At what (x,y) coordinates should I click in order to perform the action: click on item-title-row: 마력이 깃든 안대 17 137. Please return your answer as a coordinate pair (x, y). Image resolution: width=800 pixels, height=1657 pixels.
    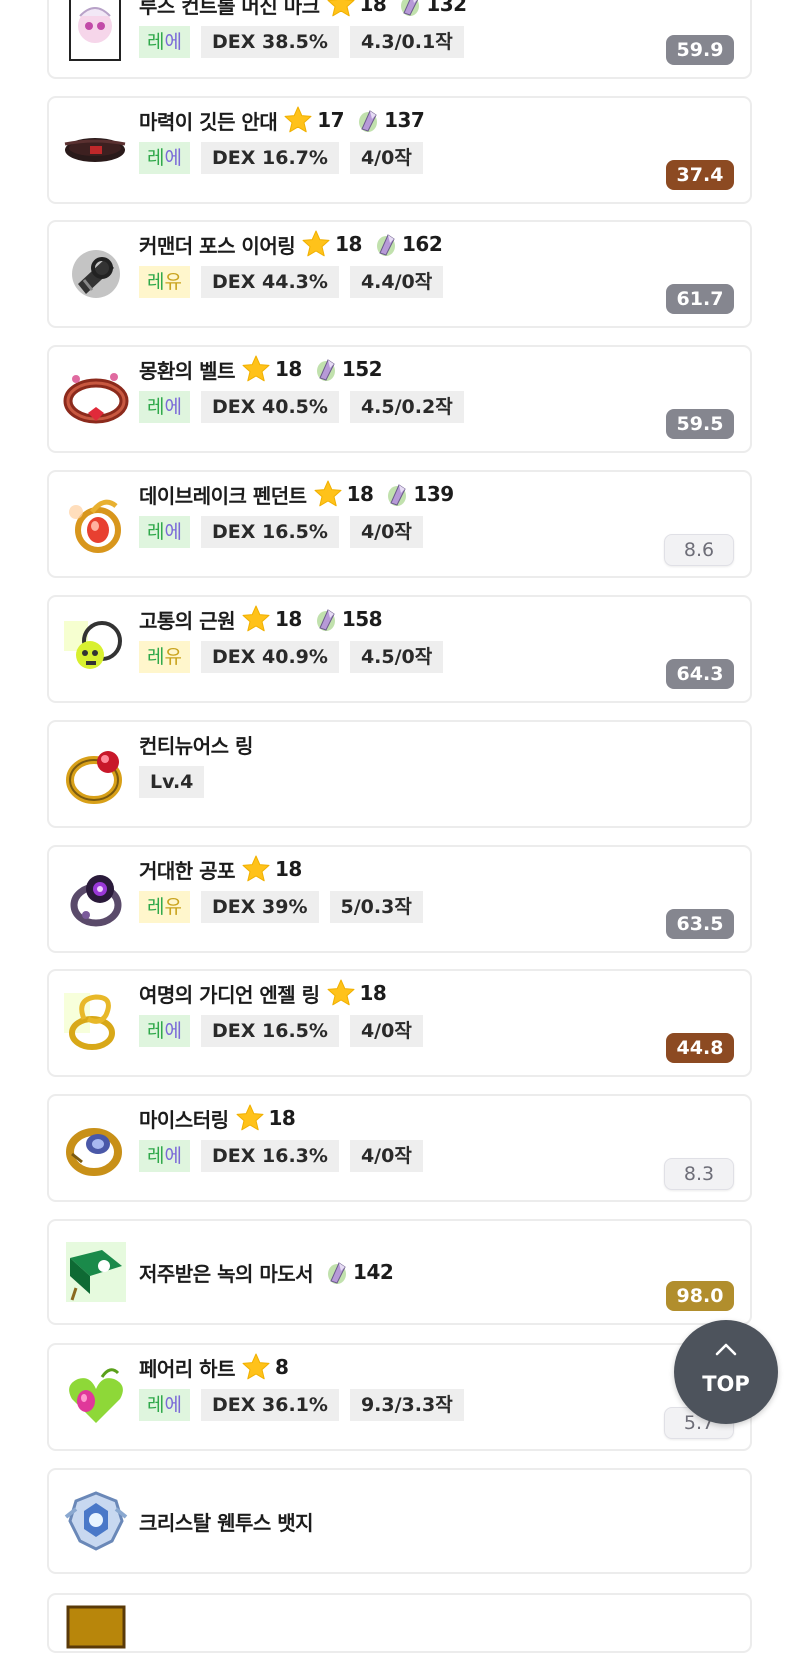
    Looking at the image, I should click on (282, 120).